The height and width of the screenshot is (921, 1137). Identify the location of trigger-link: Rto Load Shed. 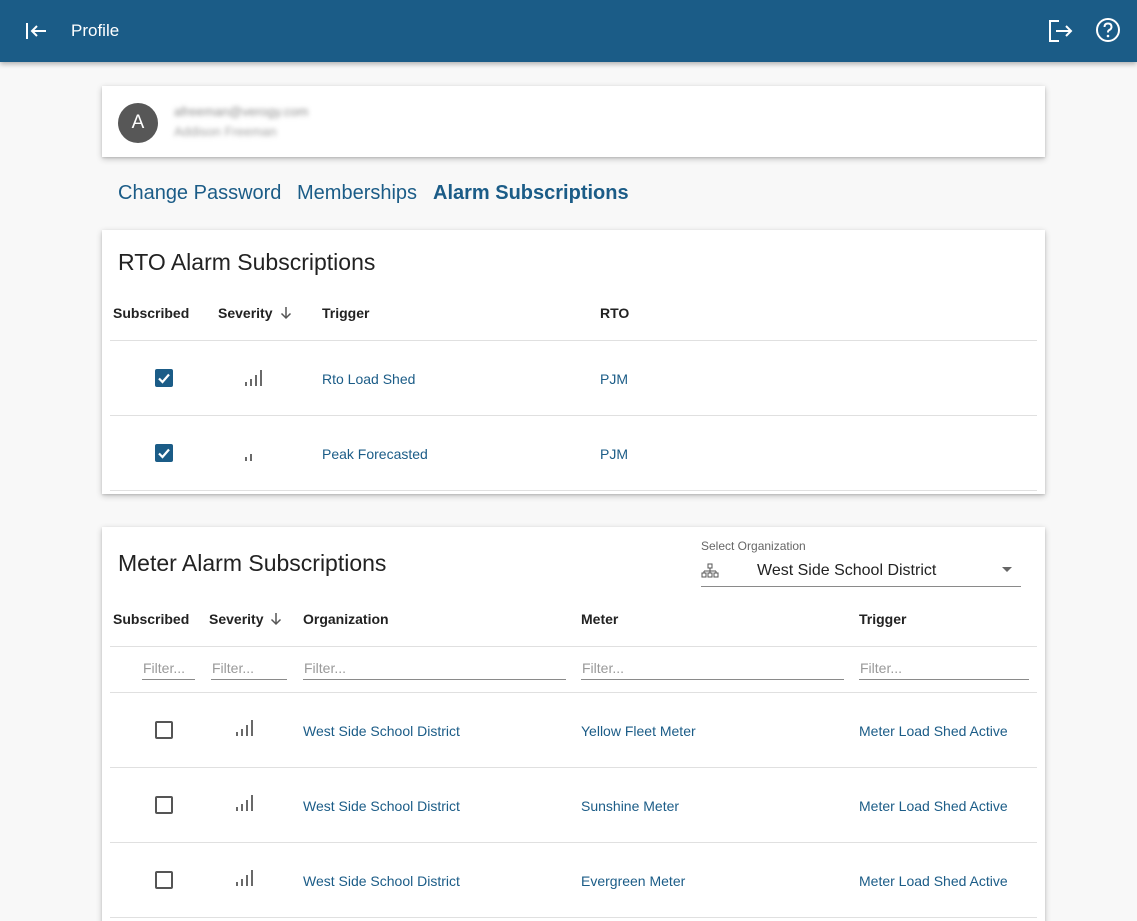
(368, 379).